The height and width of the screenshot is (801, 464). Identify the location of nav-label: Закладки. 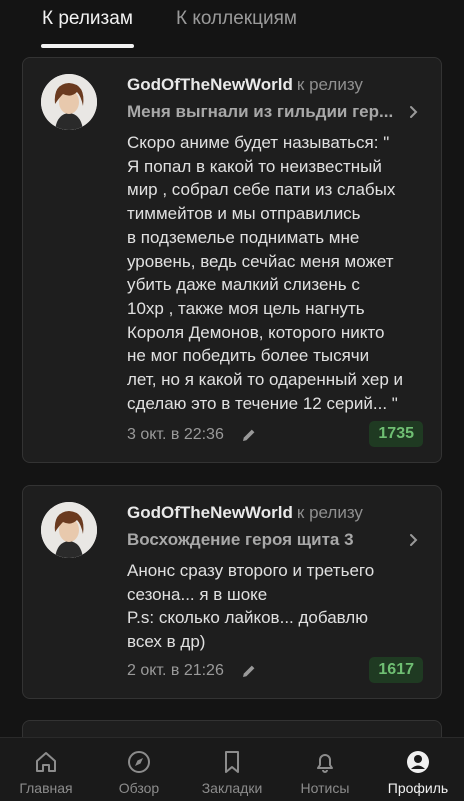
(232, 788).